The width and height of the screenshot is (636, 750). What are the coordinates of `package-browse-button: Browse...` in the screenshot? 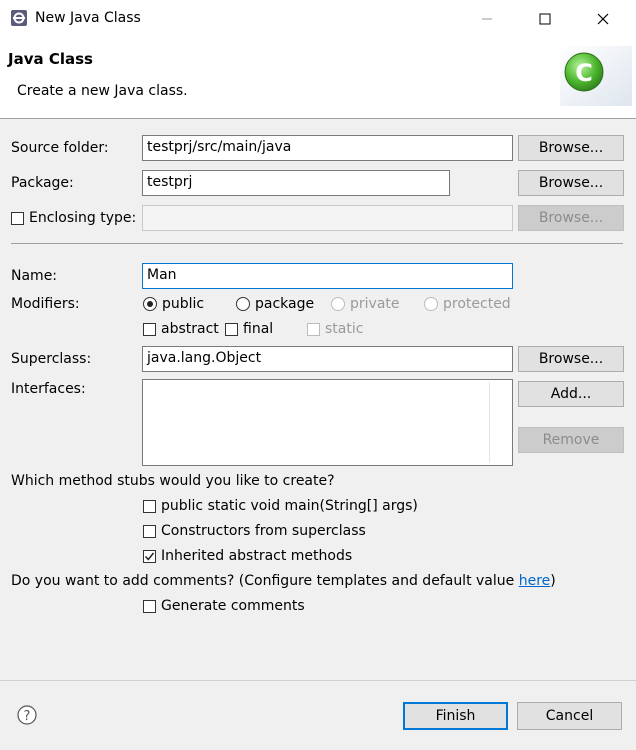 It's located at (571, 183).